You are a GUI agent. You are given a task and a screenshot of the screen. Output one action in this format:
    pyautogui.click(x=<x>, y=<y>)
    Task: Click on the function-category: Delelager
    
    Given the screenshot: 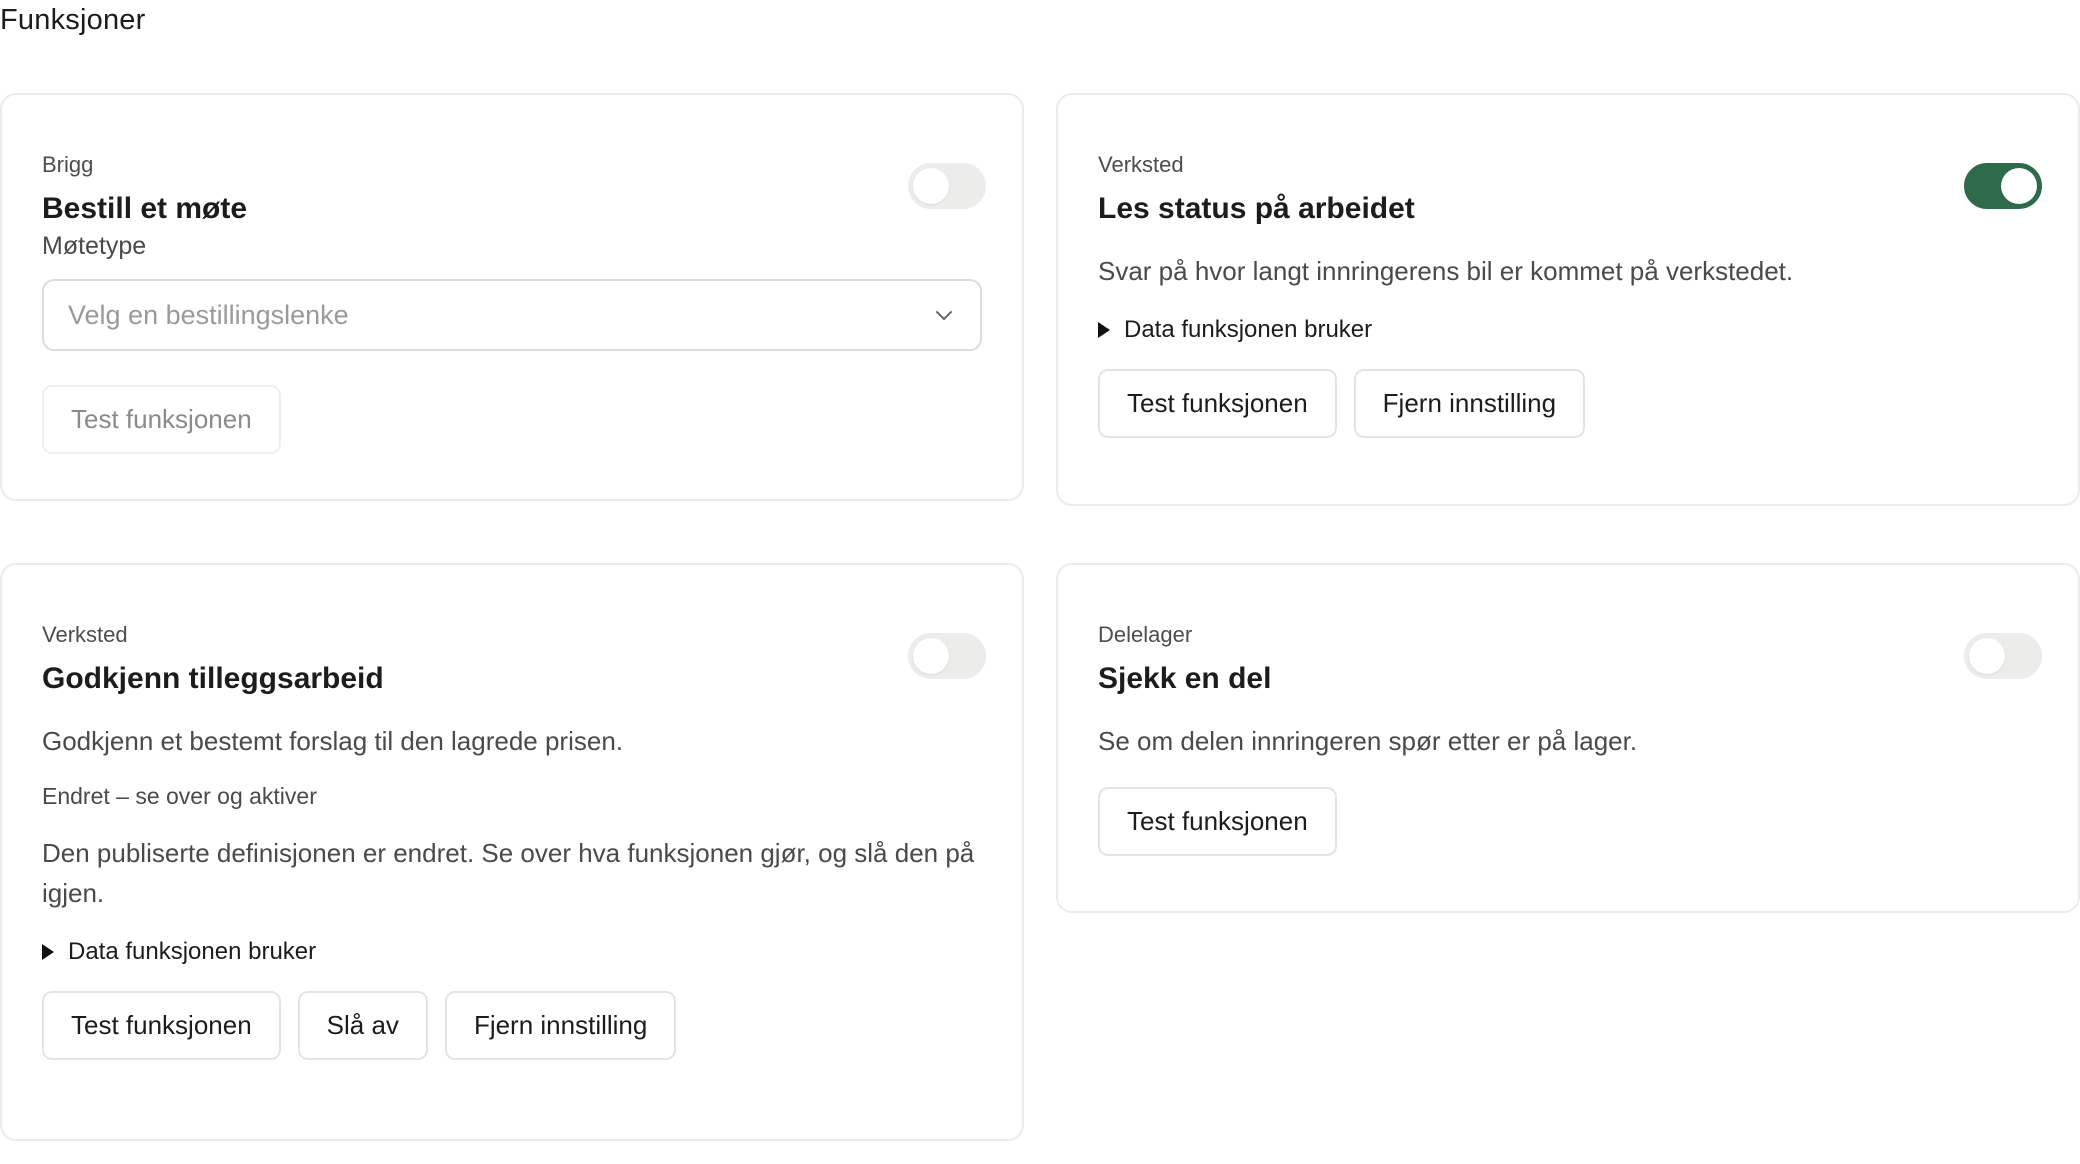 What is the action you would take?
    pyautogui.click(x=1145, y=634)
    